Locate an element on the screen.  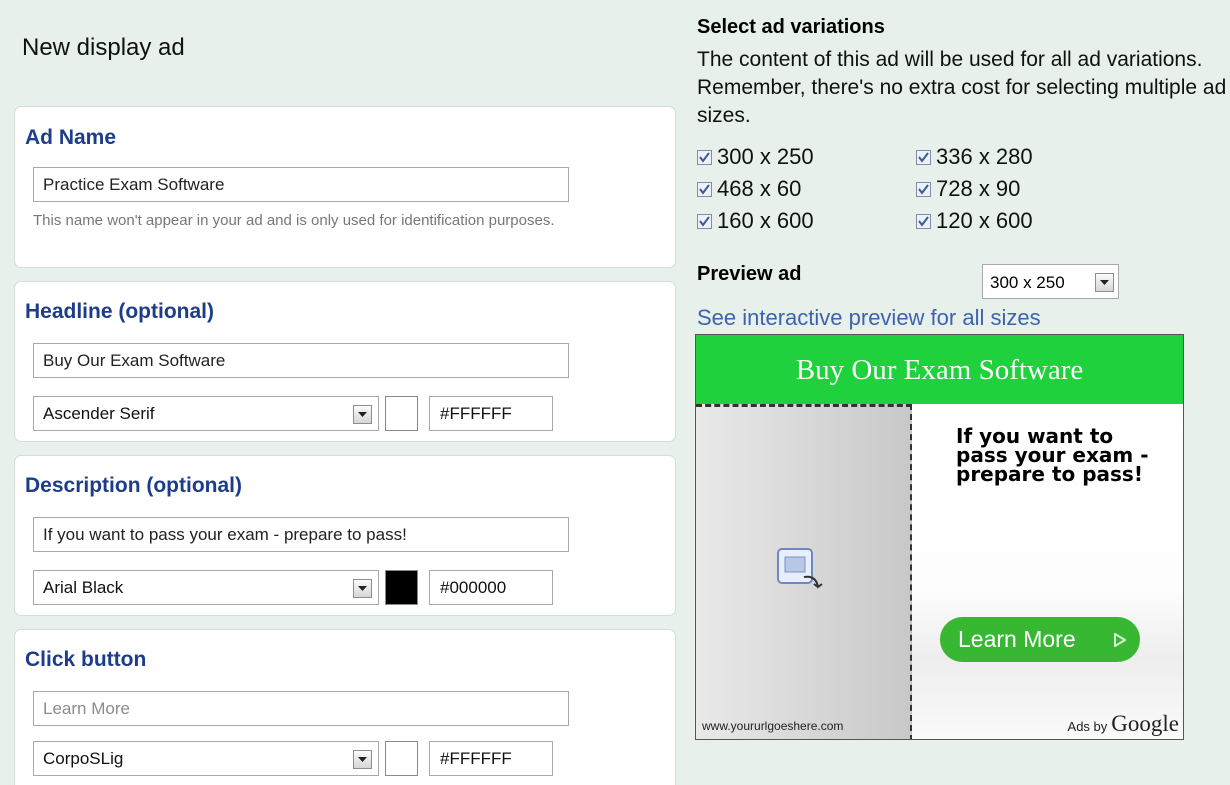
preview-label: Preview ad is located at coordinates (749, 274).